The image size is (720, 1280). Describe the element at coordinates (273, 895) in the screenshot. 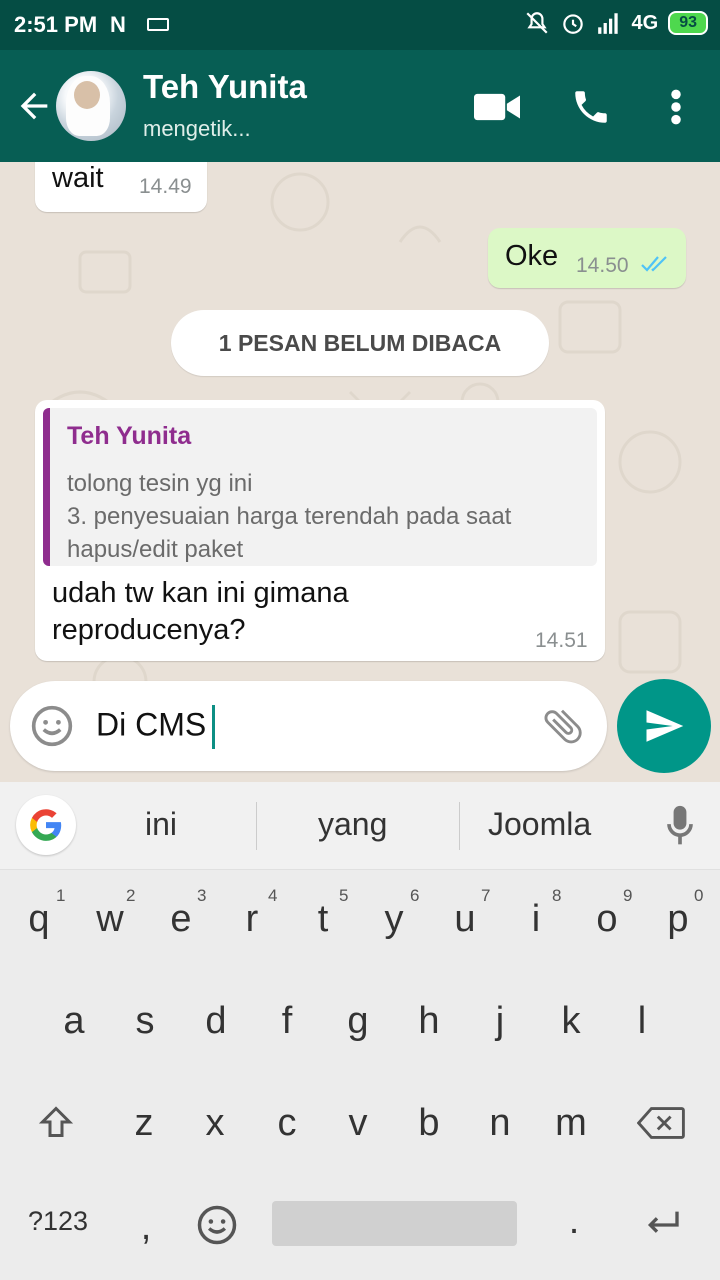

I see `key-hint: 4` at that location.